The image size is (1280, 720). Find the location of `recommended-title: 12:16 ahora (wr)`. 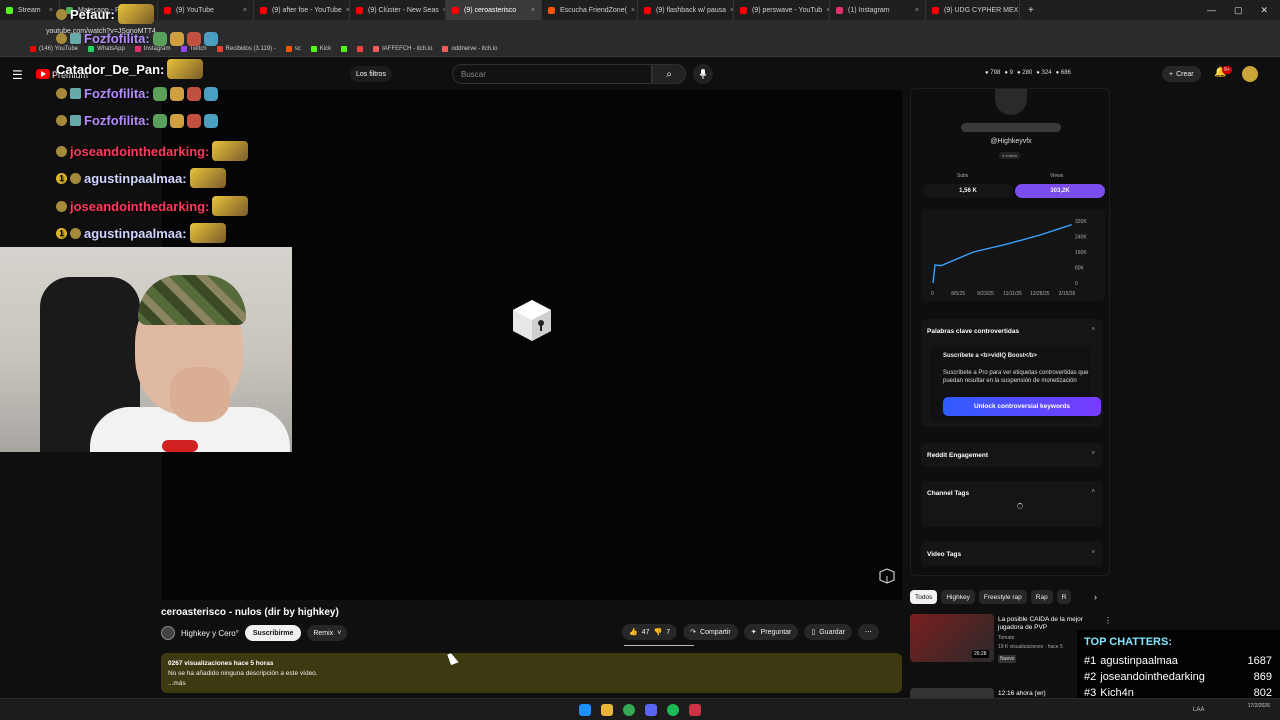

recommended-title: 12:16 ahora (wr) is located at coordinates (1022, 693).